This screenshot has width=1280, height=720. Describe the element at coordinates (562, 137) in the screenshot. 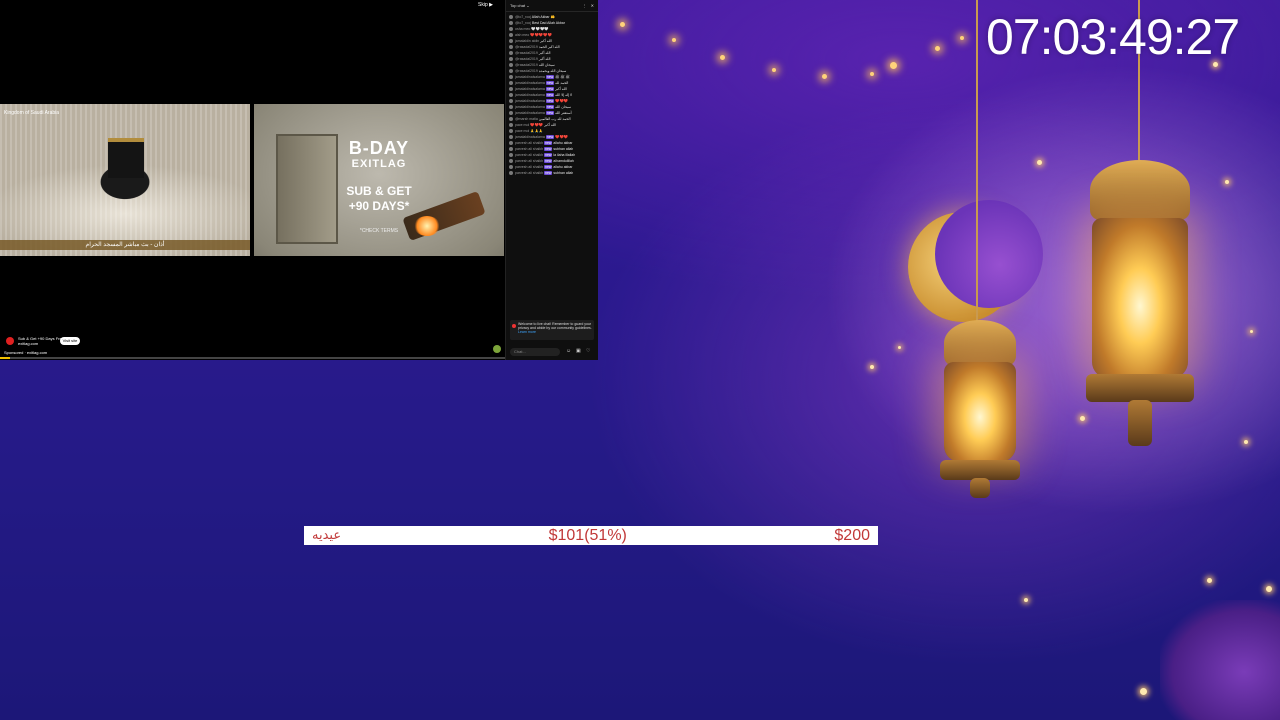

I see `chat-text: ❤️❤️❤️` at that location.